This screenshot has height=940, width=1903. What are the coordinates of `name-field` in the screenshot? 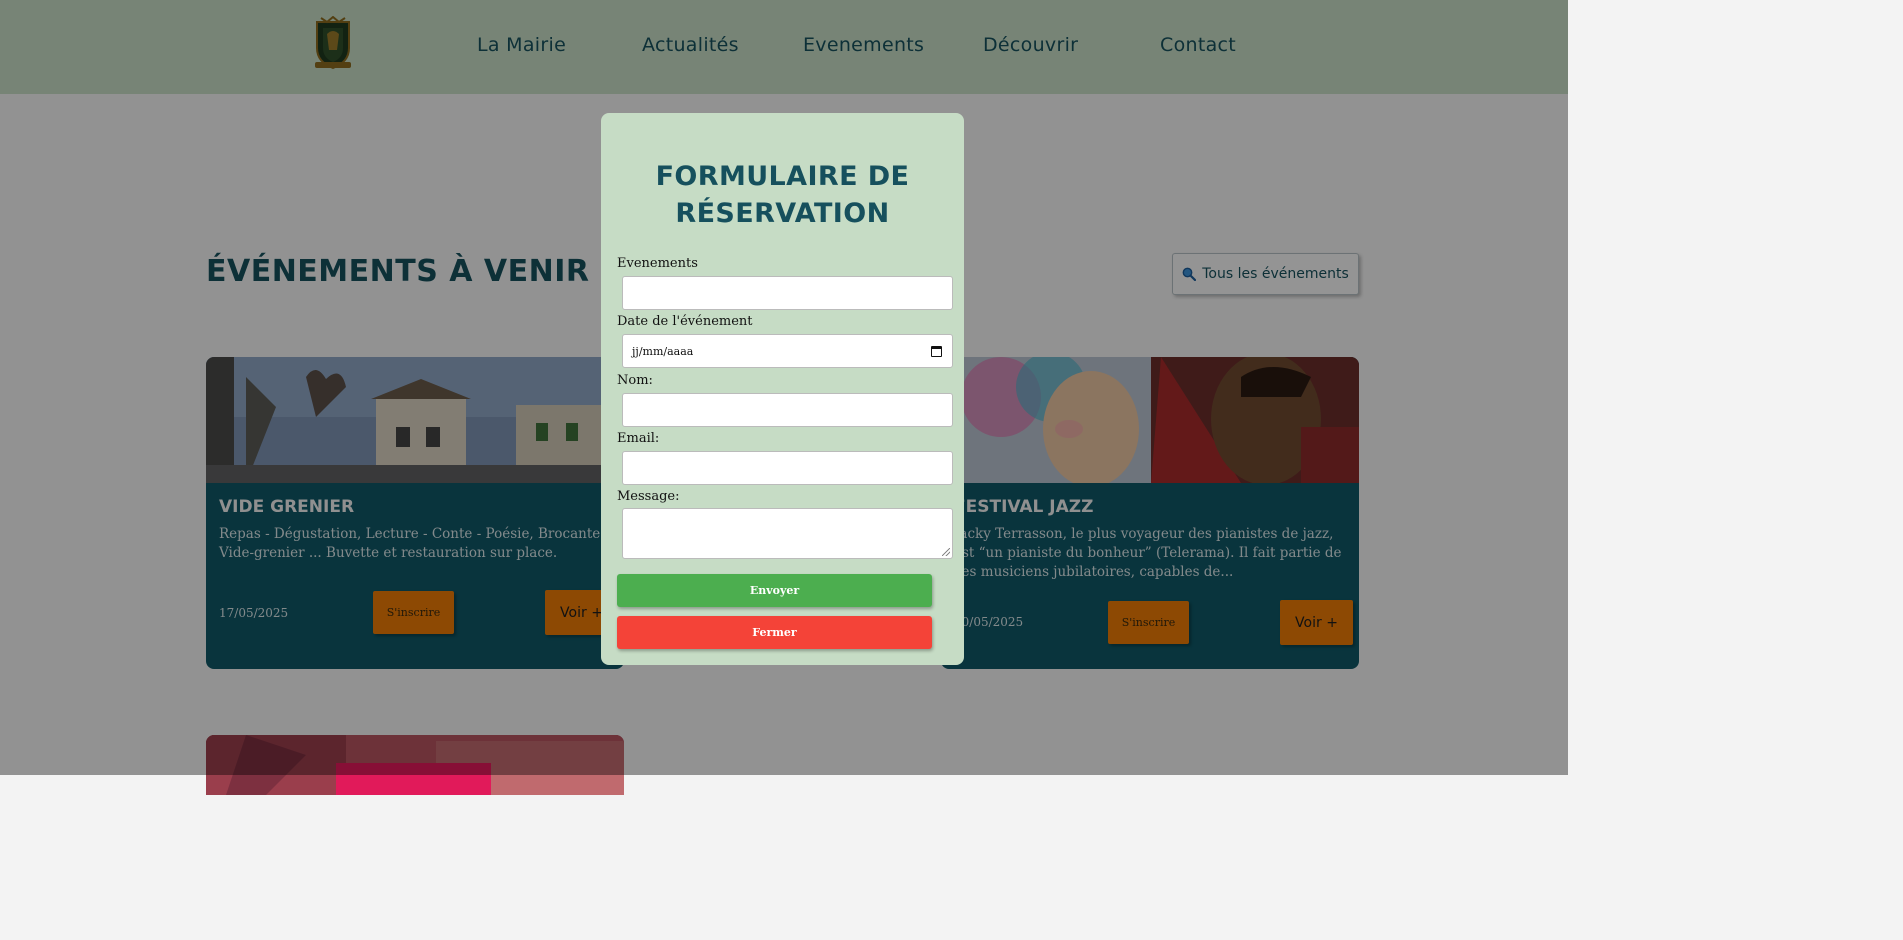 It's located at (787, 410).